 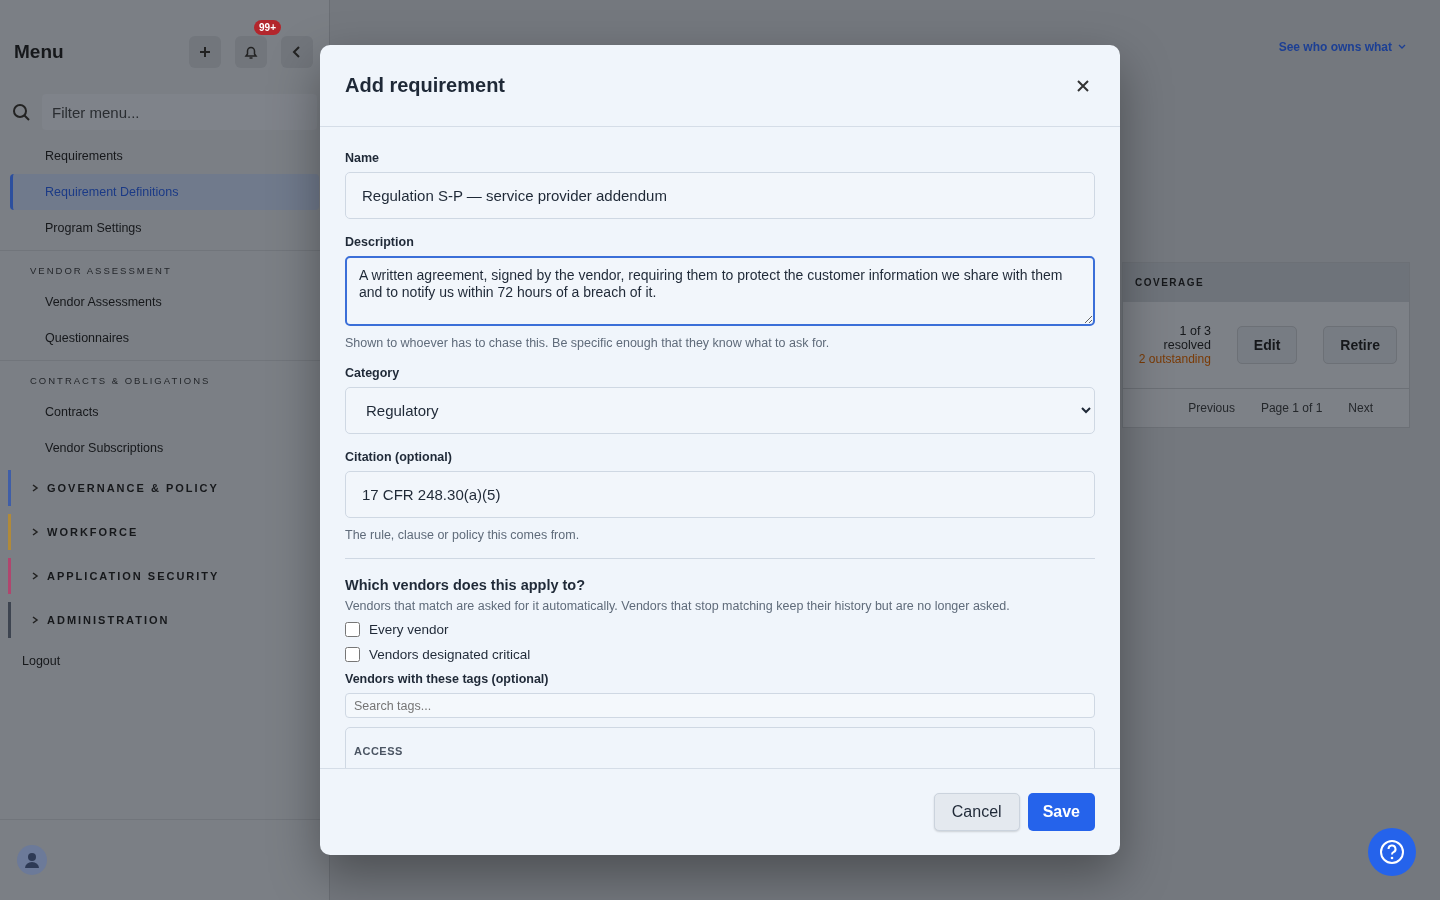 What do you see at coordinates (720, 494) in the screenshot?
I see `citation-field: 17 CFR 248.30(a)(5)` at bounding box center [720, 494].